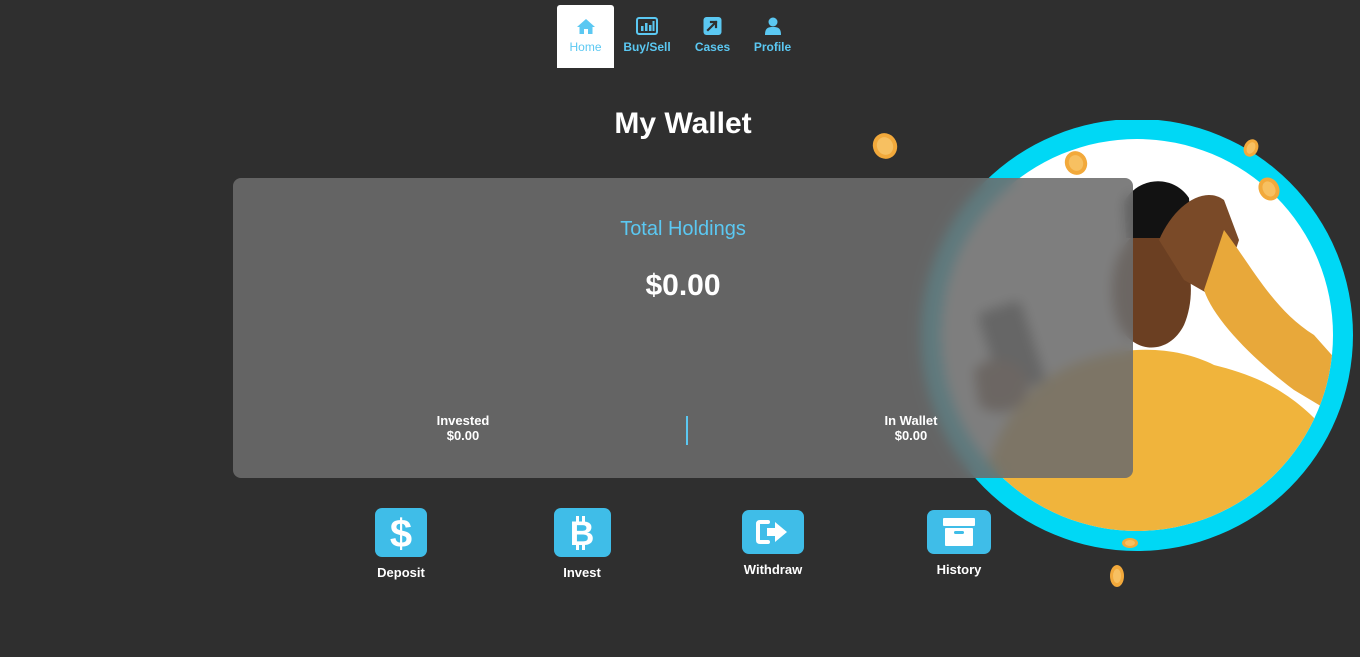 The image size is (1360, 657). What do you see at coordinates (582, 532) in the screenshot?
I see `bitcoin-icon: B` at bounding box center [582, 532].